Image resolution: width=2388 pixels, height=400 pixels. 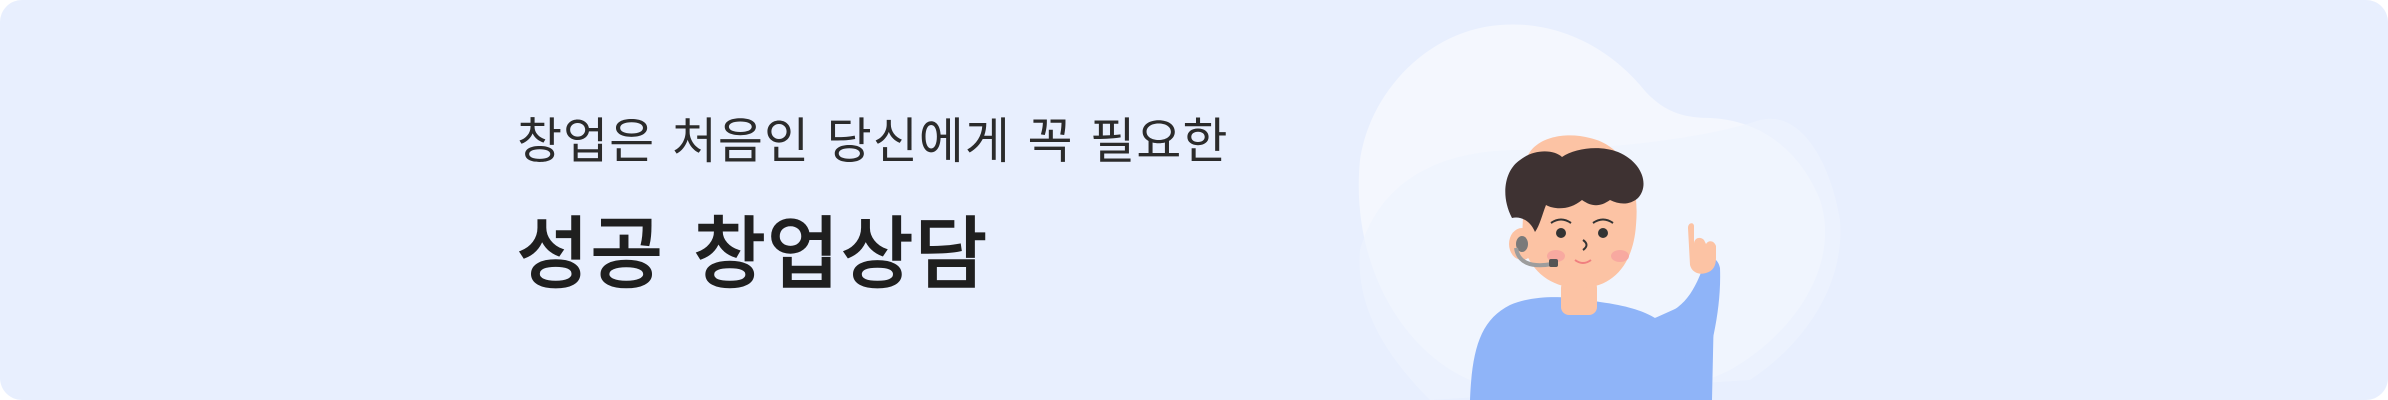 I want to click on banner-subtitle: 창업은 처음인 당신에게 꼭 필요한, so click(x=873, y=141).